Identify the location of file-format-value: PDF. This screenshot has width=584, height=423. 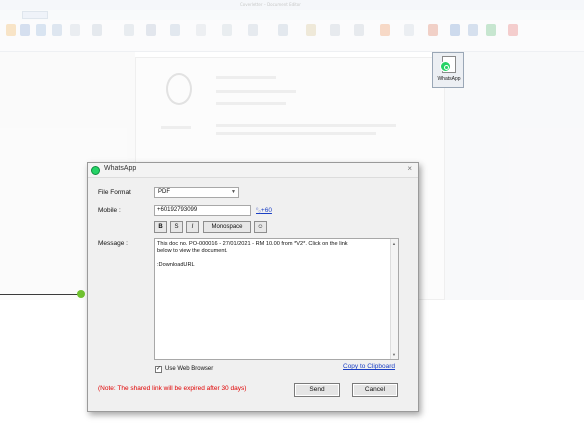
(164, 192).